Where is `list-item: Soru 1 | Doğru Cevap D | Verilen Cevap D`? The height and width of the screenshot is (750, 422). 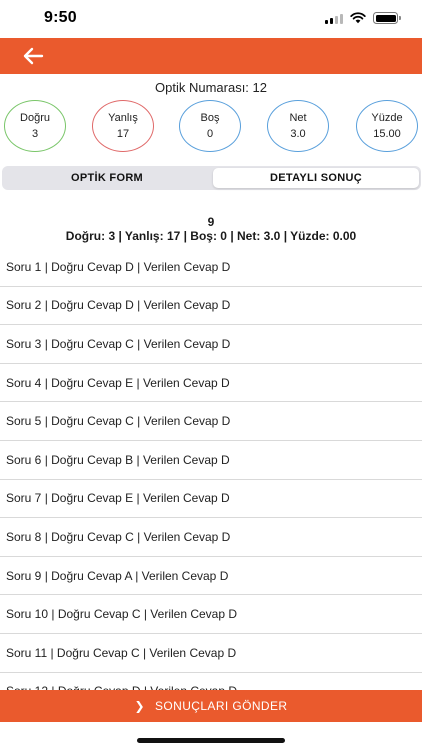 list-item: Soru 1 | Doğru Cevap D | Verilen Cevap D is located at coordinates (211, 267).